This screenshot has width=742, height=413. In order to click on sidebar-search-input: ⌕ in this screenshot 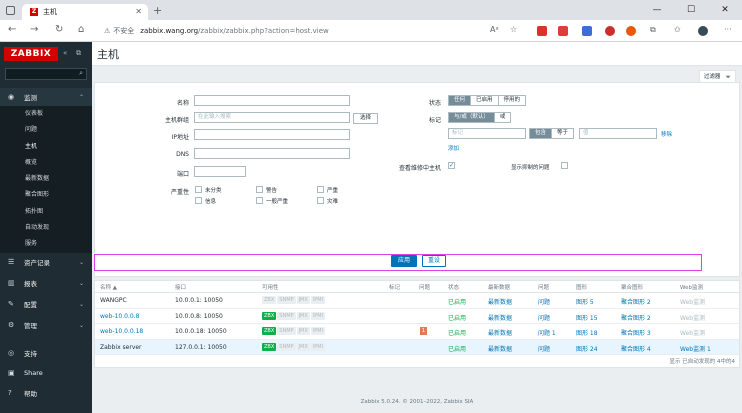, I will do `click(46, 74)`.